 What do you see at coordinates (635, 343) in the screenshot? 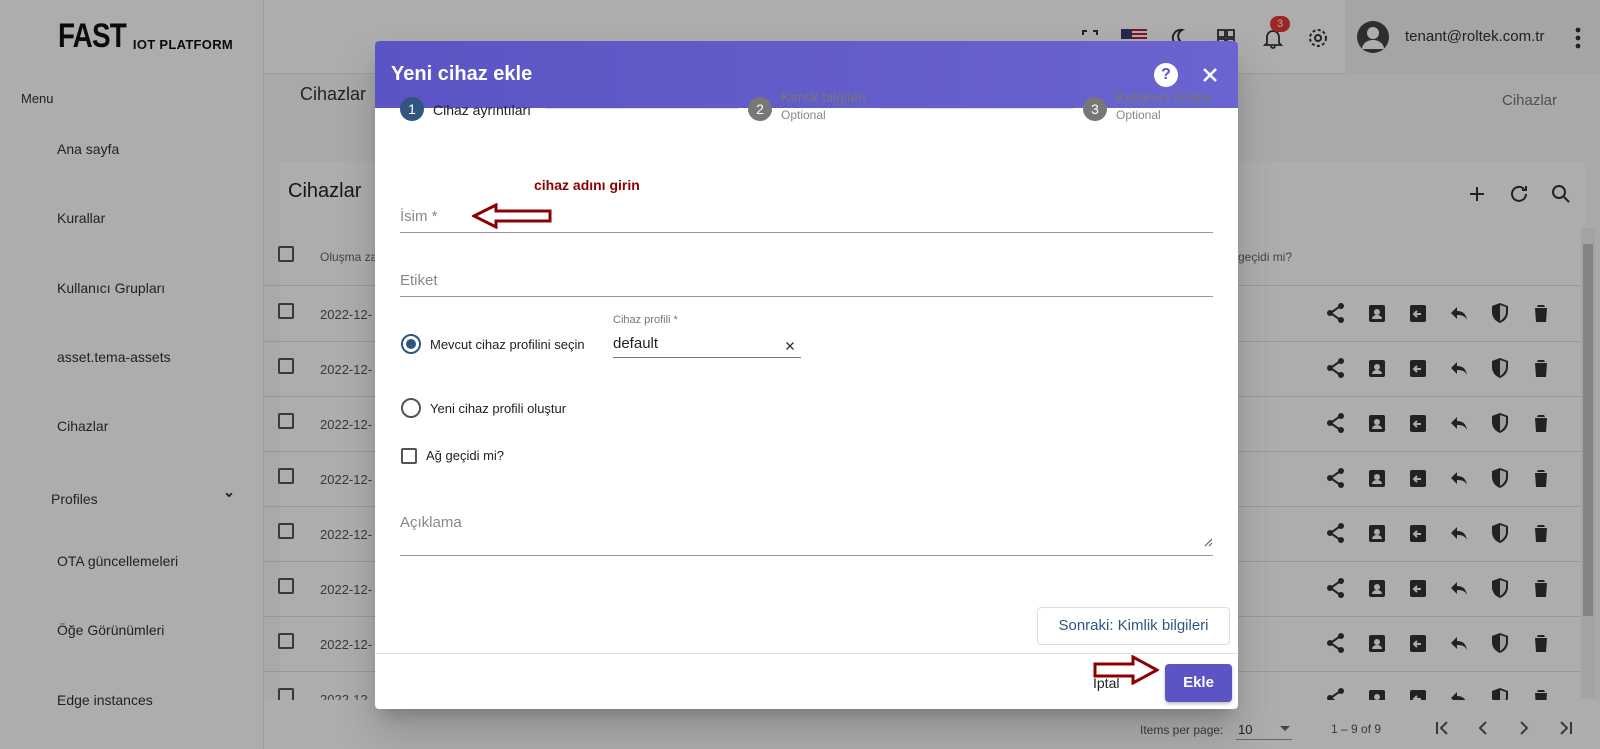
I see `device-profile-select: default` at bounding box center [635, 343].